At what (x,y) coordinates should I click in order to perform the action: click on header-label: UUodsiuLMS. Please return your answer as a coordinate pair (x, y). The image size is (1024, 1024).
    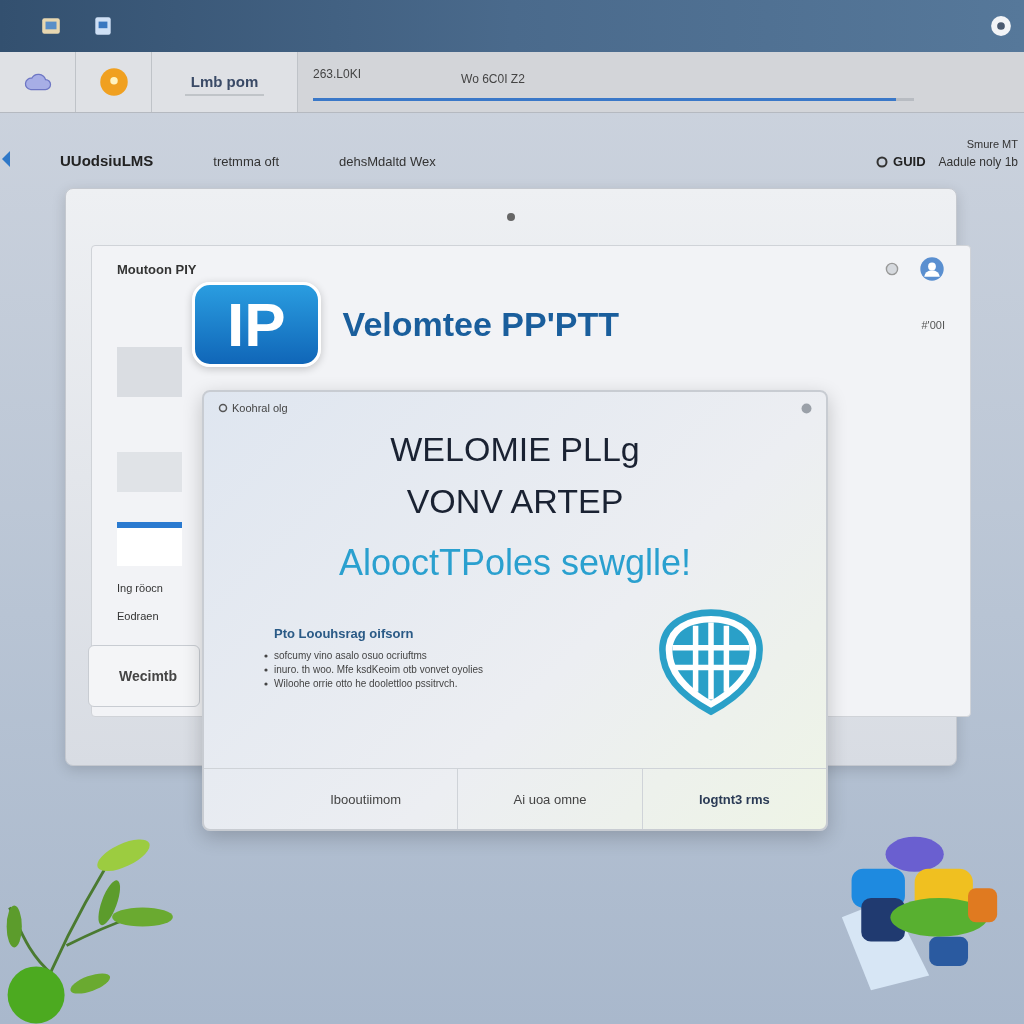
    Looking at the image, I should click on (107, 160).